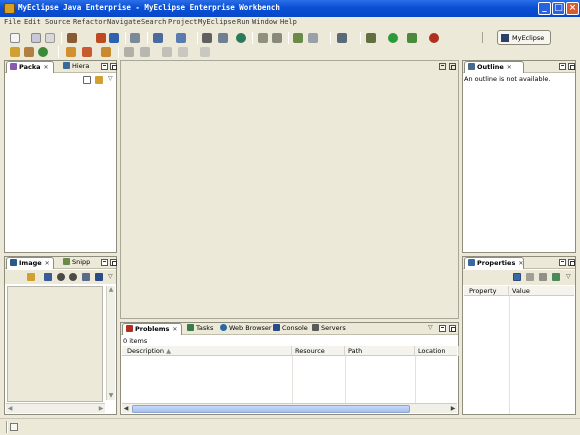 The image size is (580, 435). What do you see at coordinates (72, 38) in the screenshot?
I see `deploy-icon` at bounding box center [72, 38].